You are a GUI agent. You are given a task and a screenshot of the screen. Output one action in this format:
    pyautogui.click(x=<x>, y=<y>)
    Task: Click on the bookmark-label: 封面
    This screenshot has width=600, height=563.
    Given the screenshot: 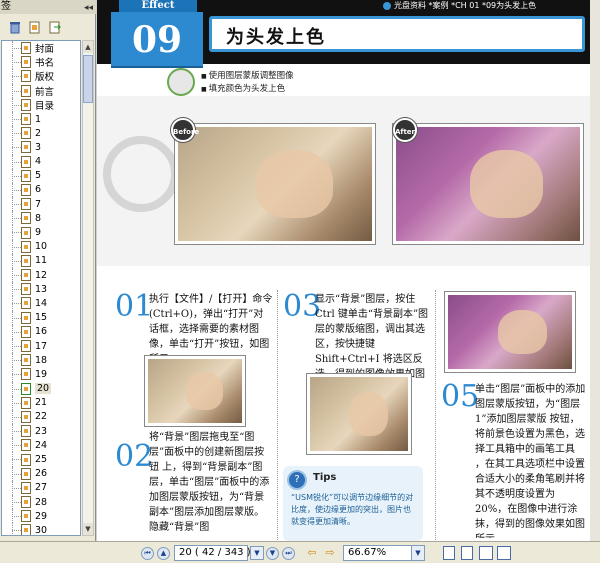 What is the action you would take?
    pyautogui.click(x=45, y=50)
    